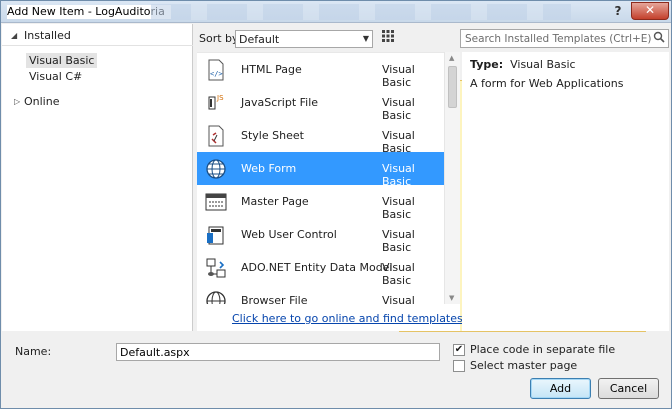 This screenshot has width=672, height=409. Describe the element at coordinates (220, 98) in the screenshot. I see `svg-text: JS` at that location.